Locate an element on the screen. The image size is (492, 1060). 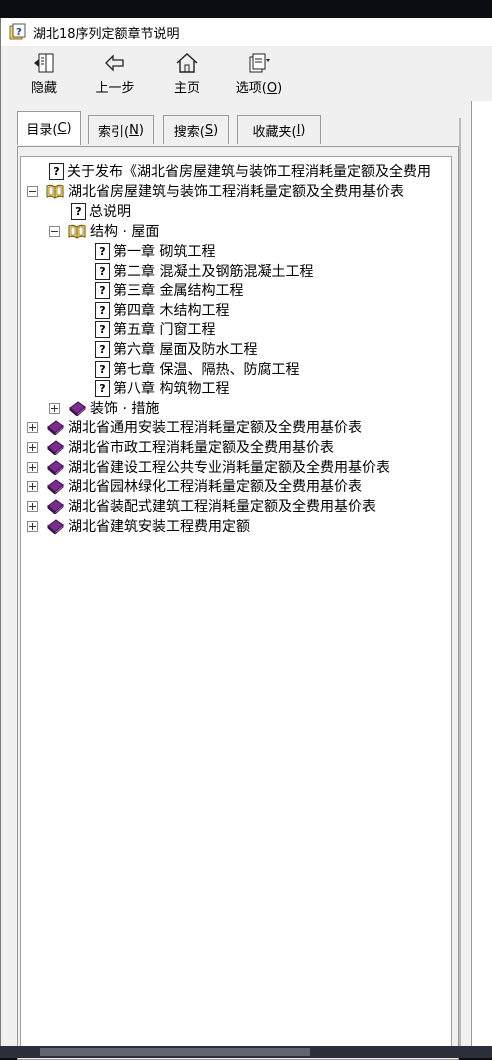
tree-item: 湖北省通用安装工程消耗量定额及全费用基价表 is located at coordinates (194, 427).